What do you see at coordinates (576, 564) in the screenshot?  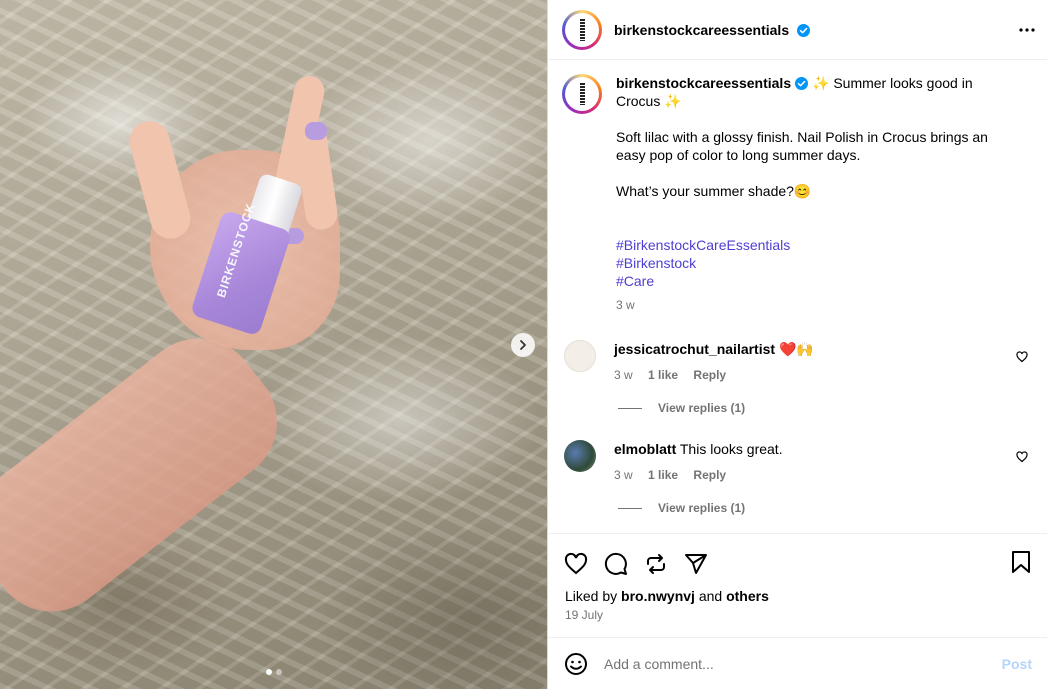 I see `like-icon` at bounding box center [576, 564].